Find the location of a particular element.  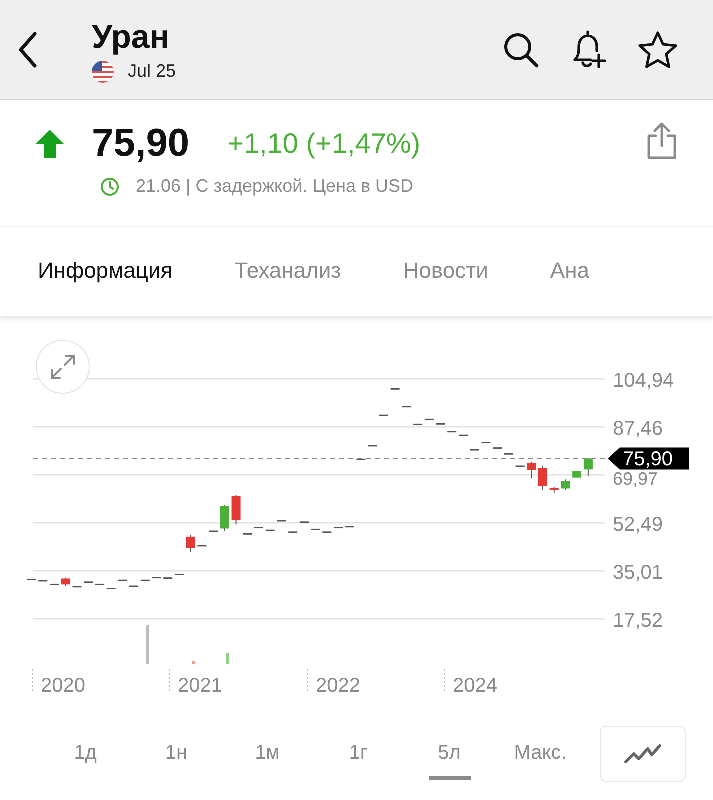

star-icon is located at coordinates (658, 50).